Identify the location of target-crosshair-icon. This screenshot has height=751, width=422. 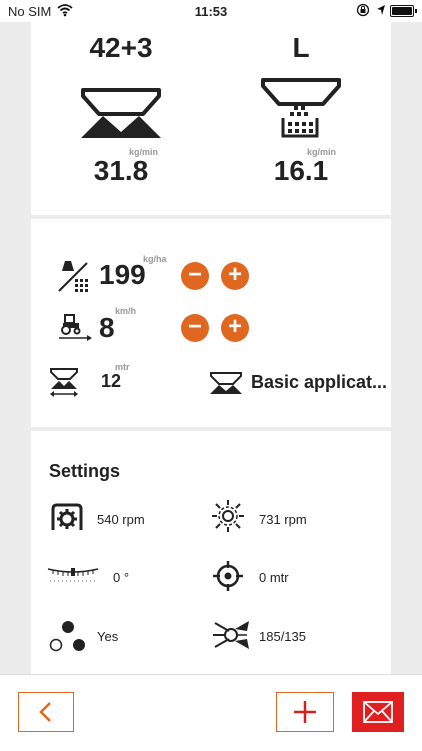
(228, 576).